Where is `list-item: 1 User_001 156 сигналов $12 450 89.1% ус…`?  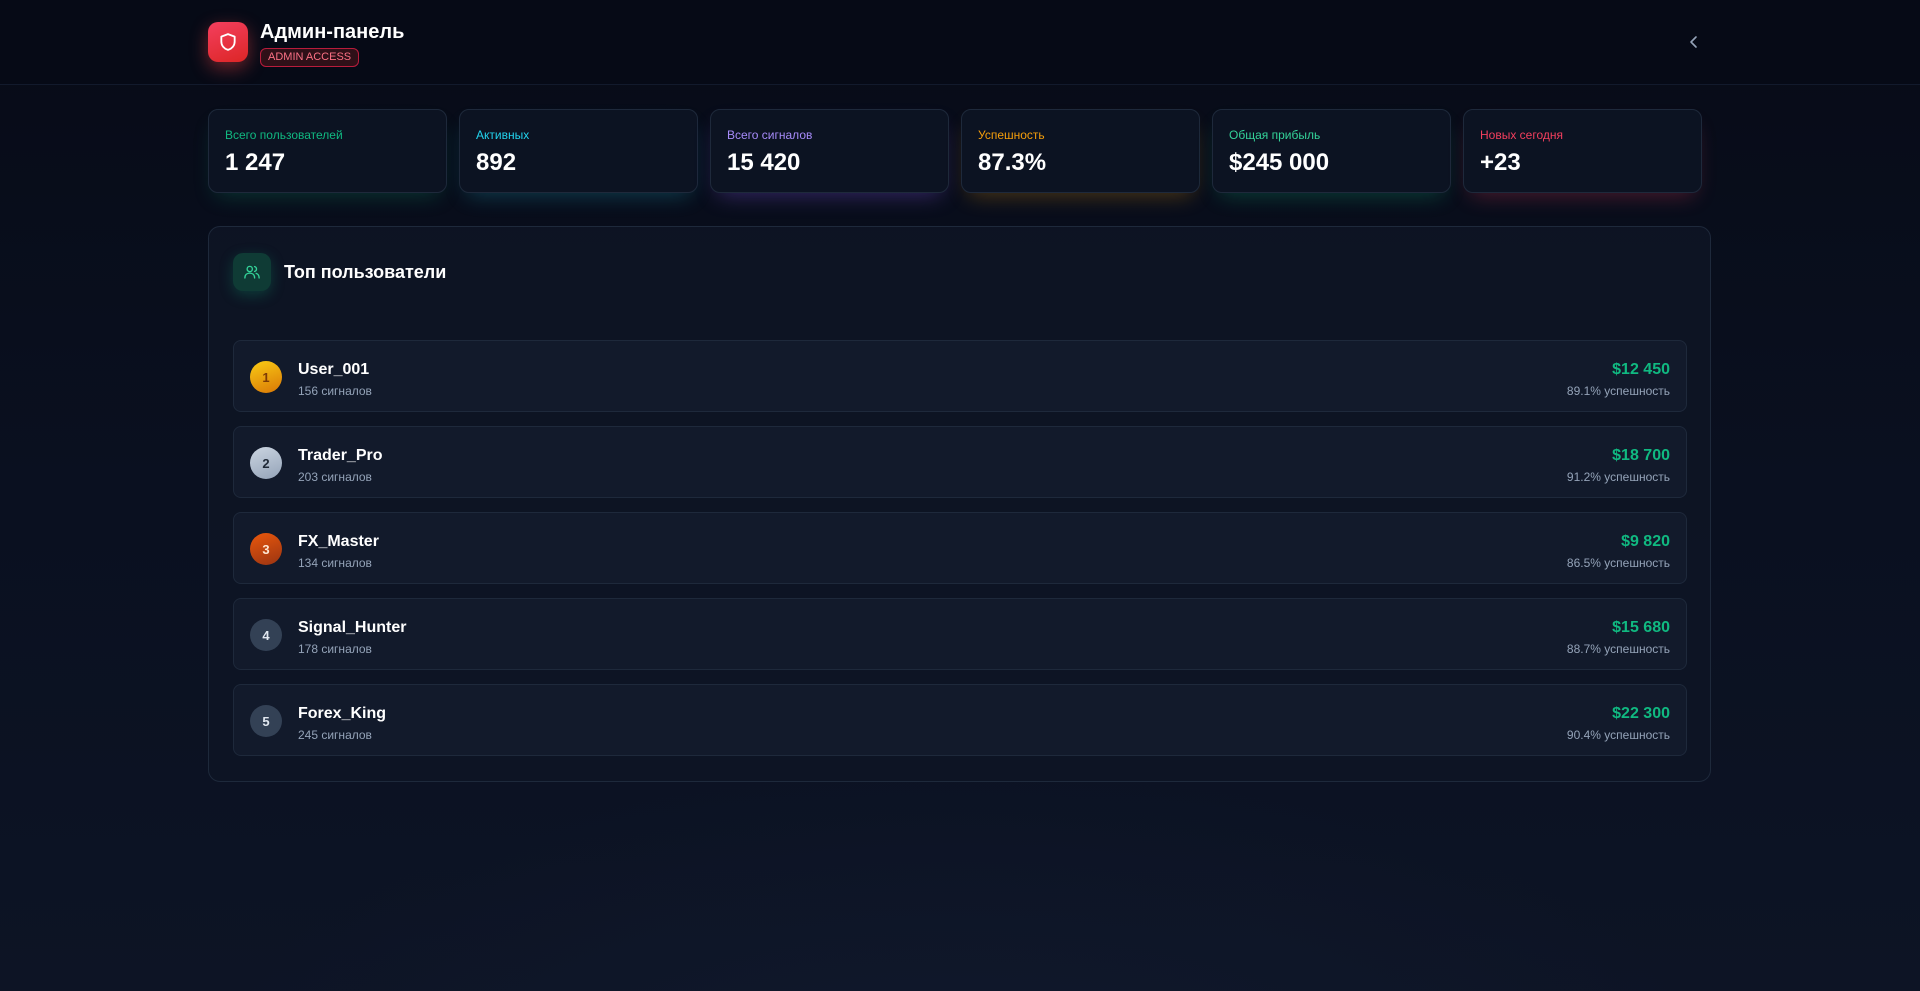 list-item: 1 User_001 156 сигналов $12 450 89.1% ус… is located at coordinates (960, 376).